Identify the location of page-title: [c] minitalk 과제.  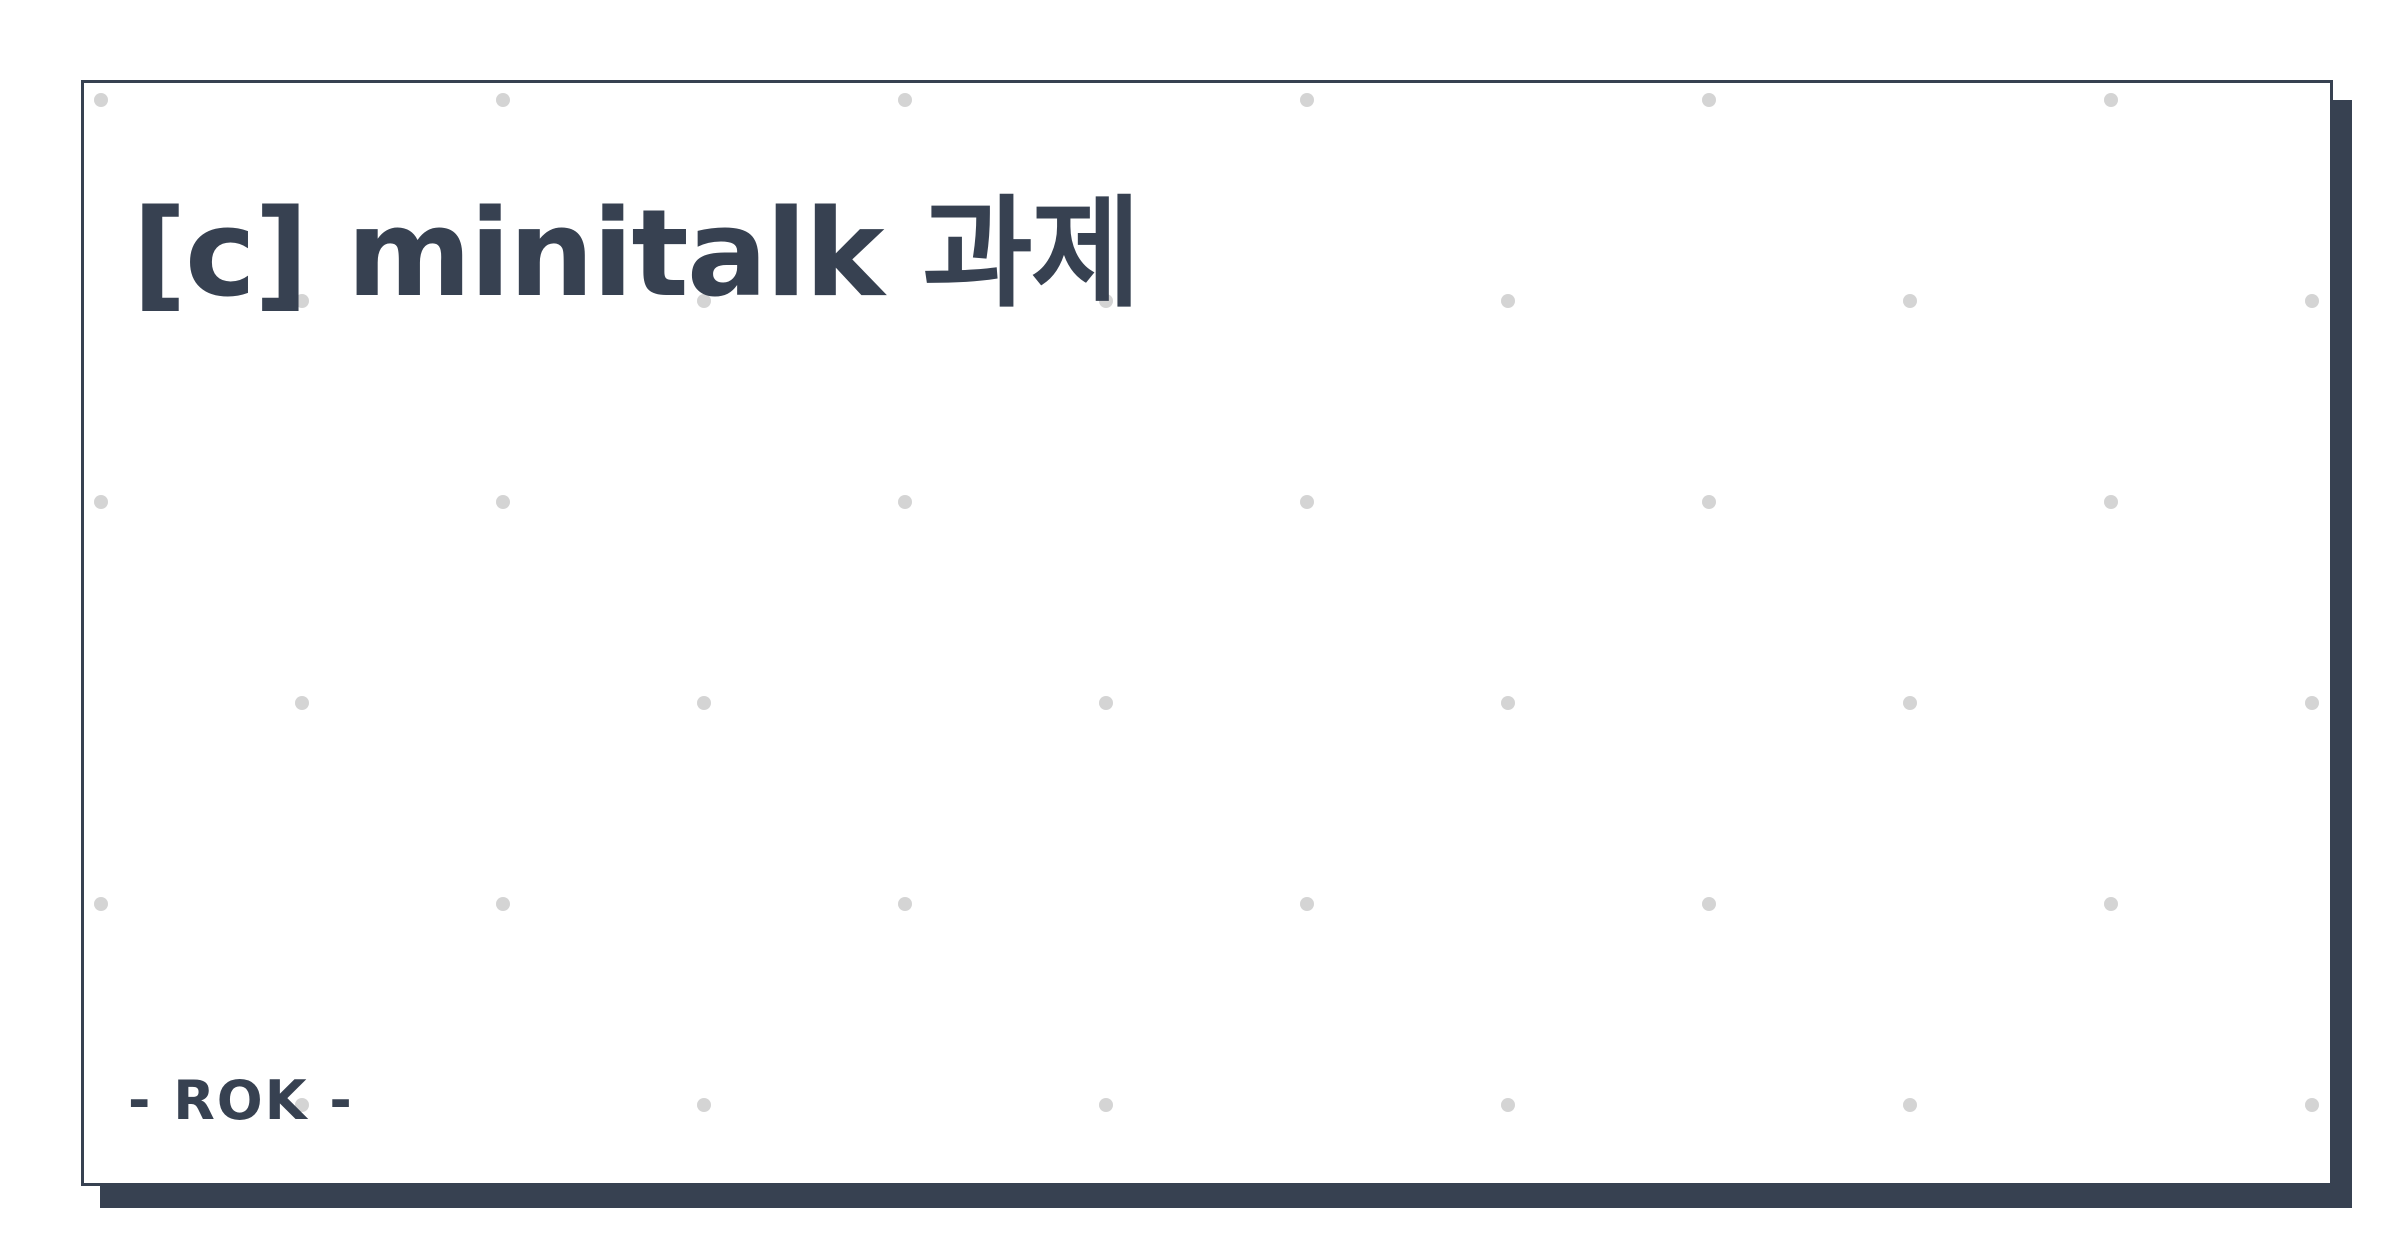
(636, 254).